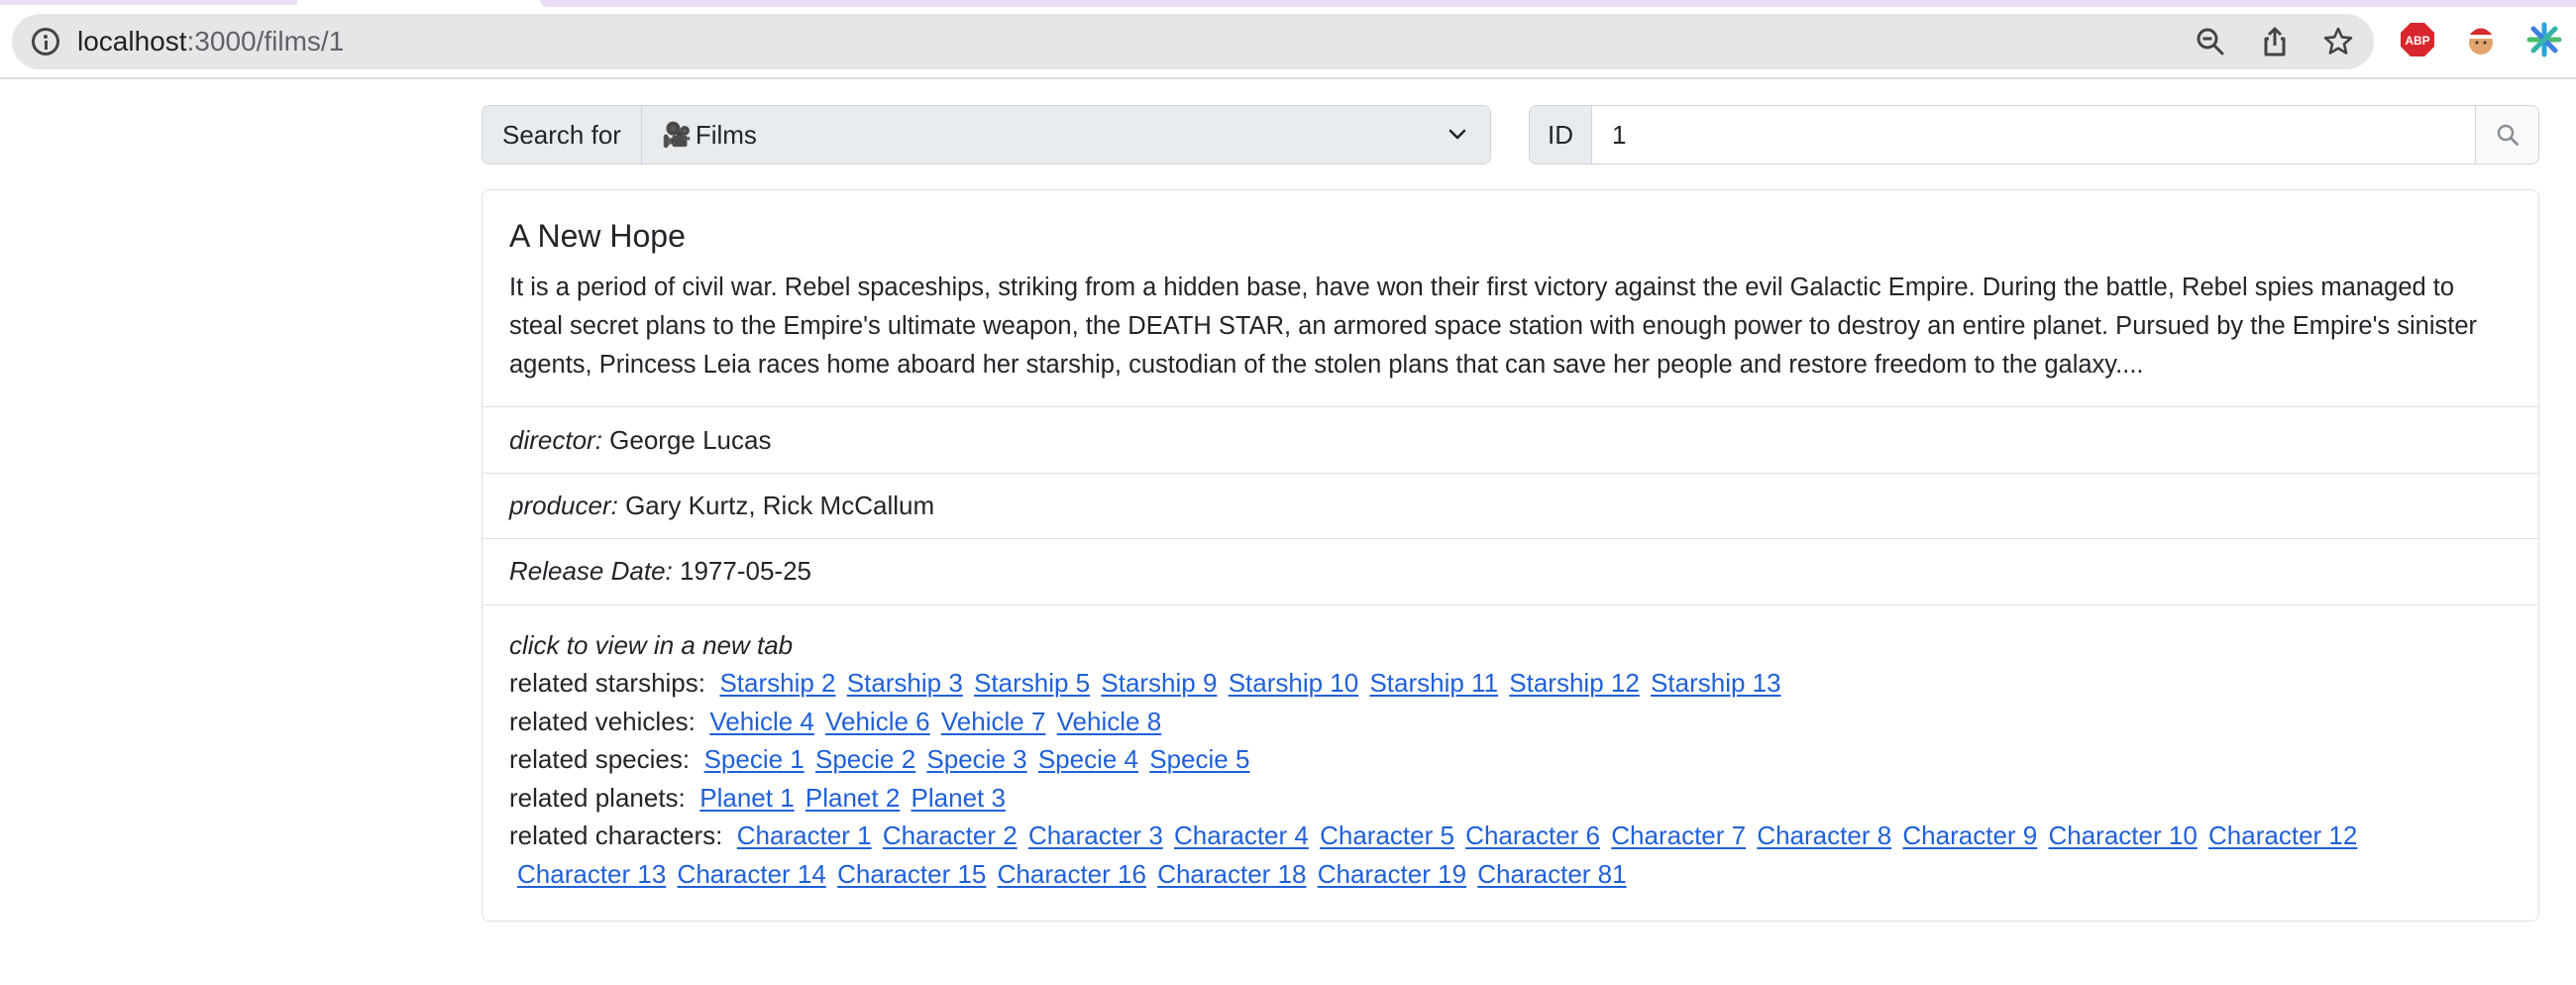  Describe the element at coordinates (1434, 683) in the screenshot. I see `starship-link: Starship 11` at that location.